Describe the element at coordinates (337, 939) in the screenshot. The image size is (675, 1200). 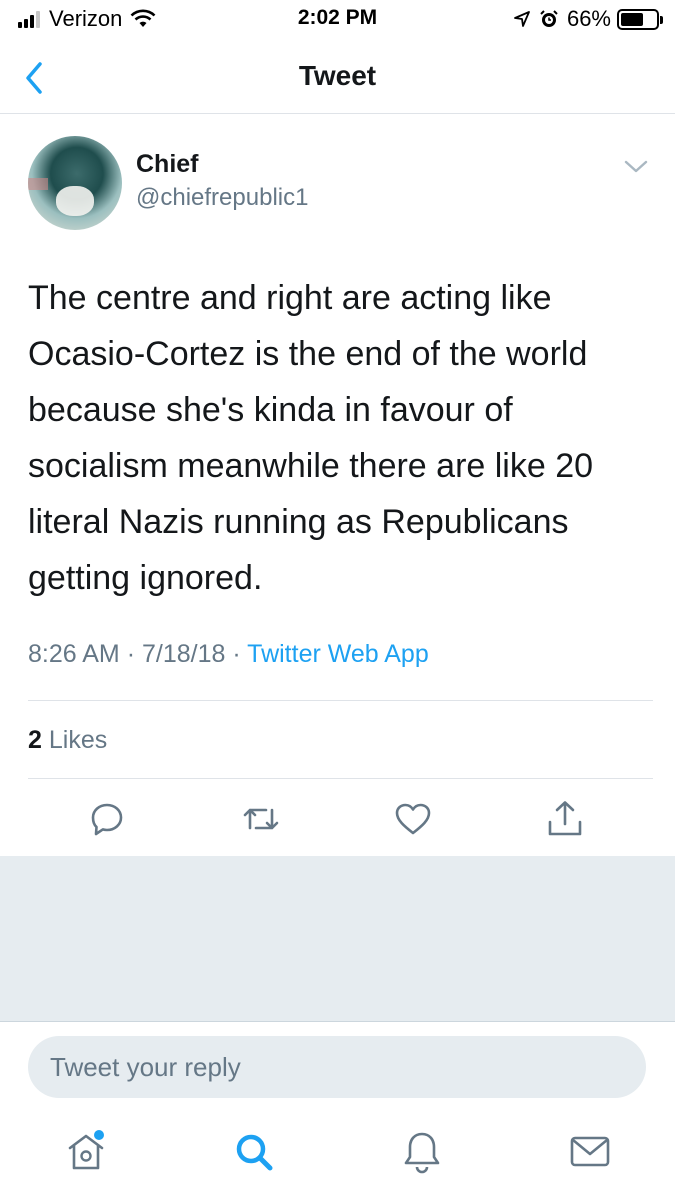
I see `replies-area` at that location.